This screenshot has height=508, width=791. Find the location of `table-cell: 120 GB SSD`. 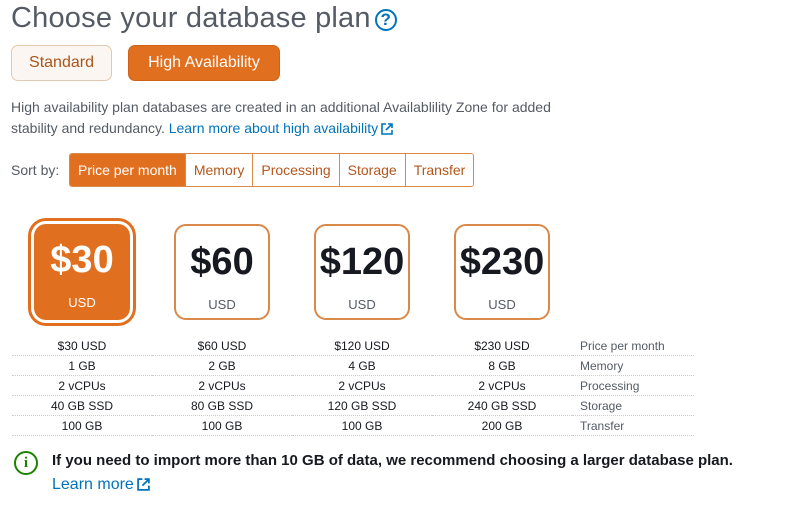

table-cell: 120 GB SSD is located at coordinates (362, 405).